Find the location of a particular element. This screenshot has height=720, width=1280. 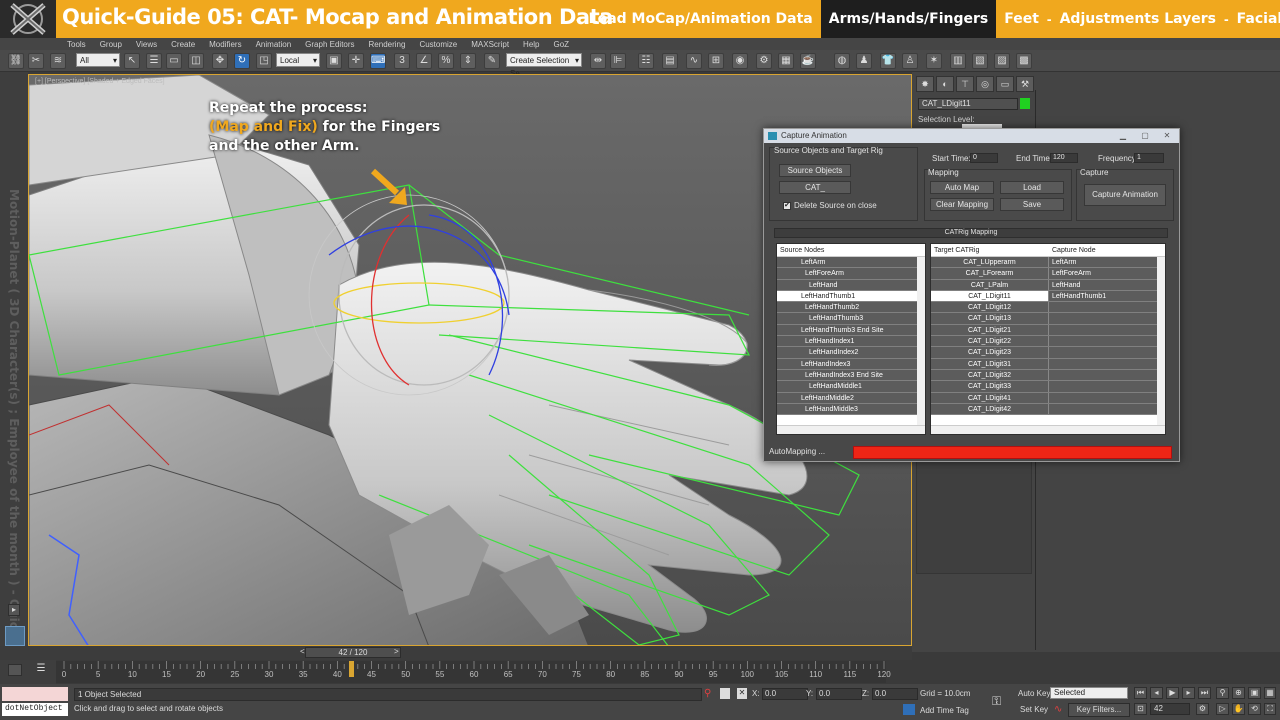

viewport-label: [+] [Perspective] [Shaded + Edged Faces] is located at coordinates (100, 81).